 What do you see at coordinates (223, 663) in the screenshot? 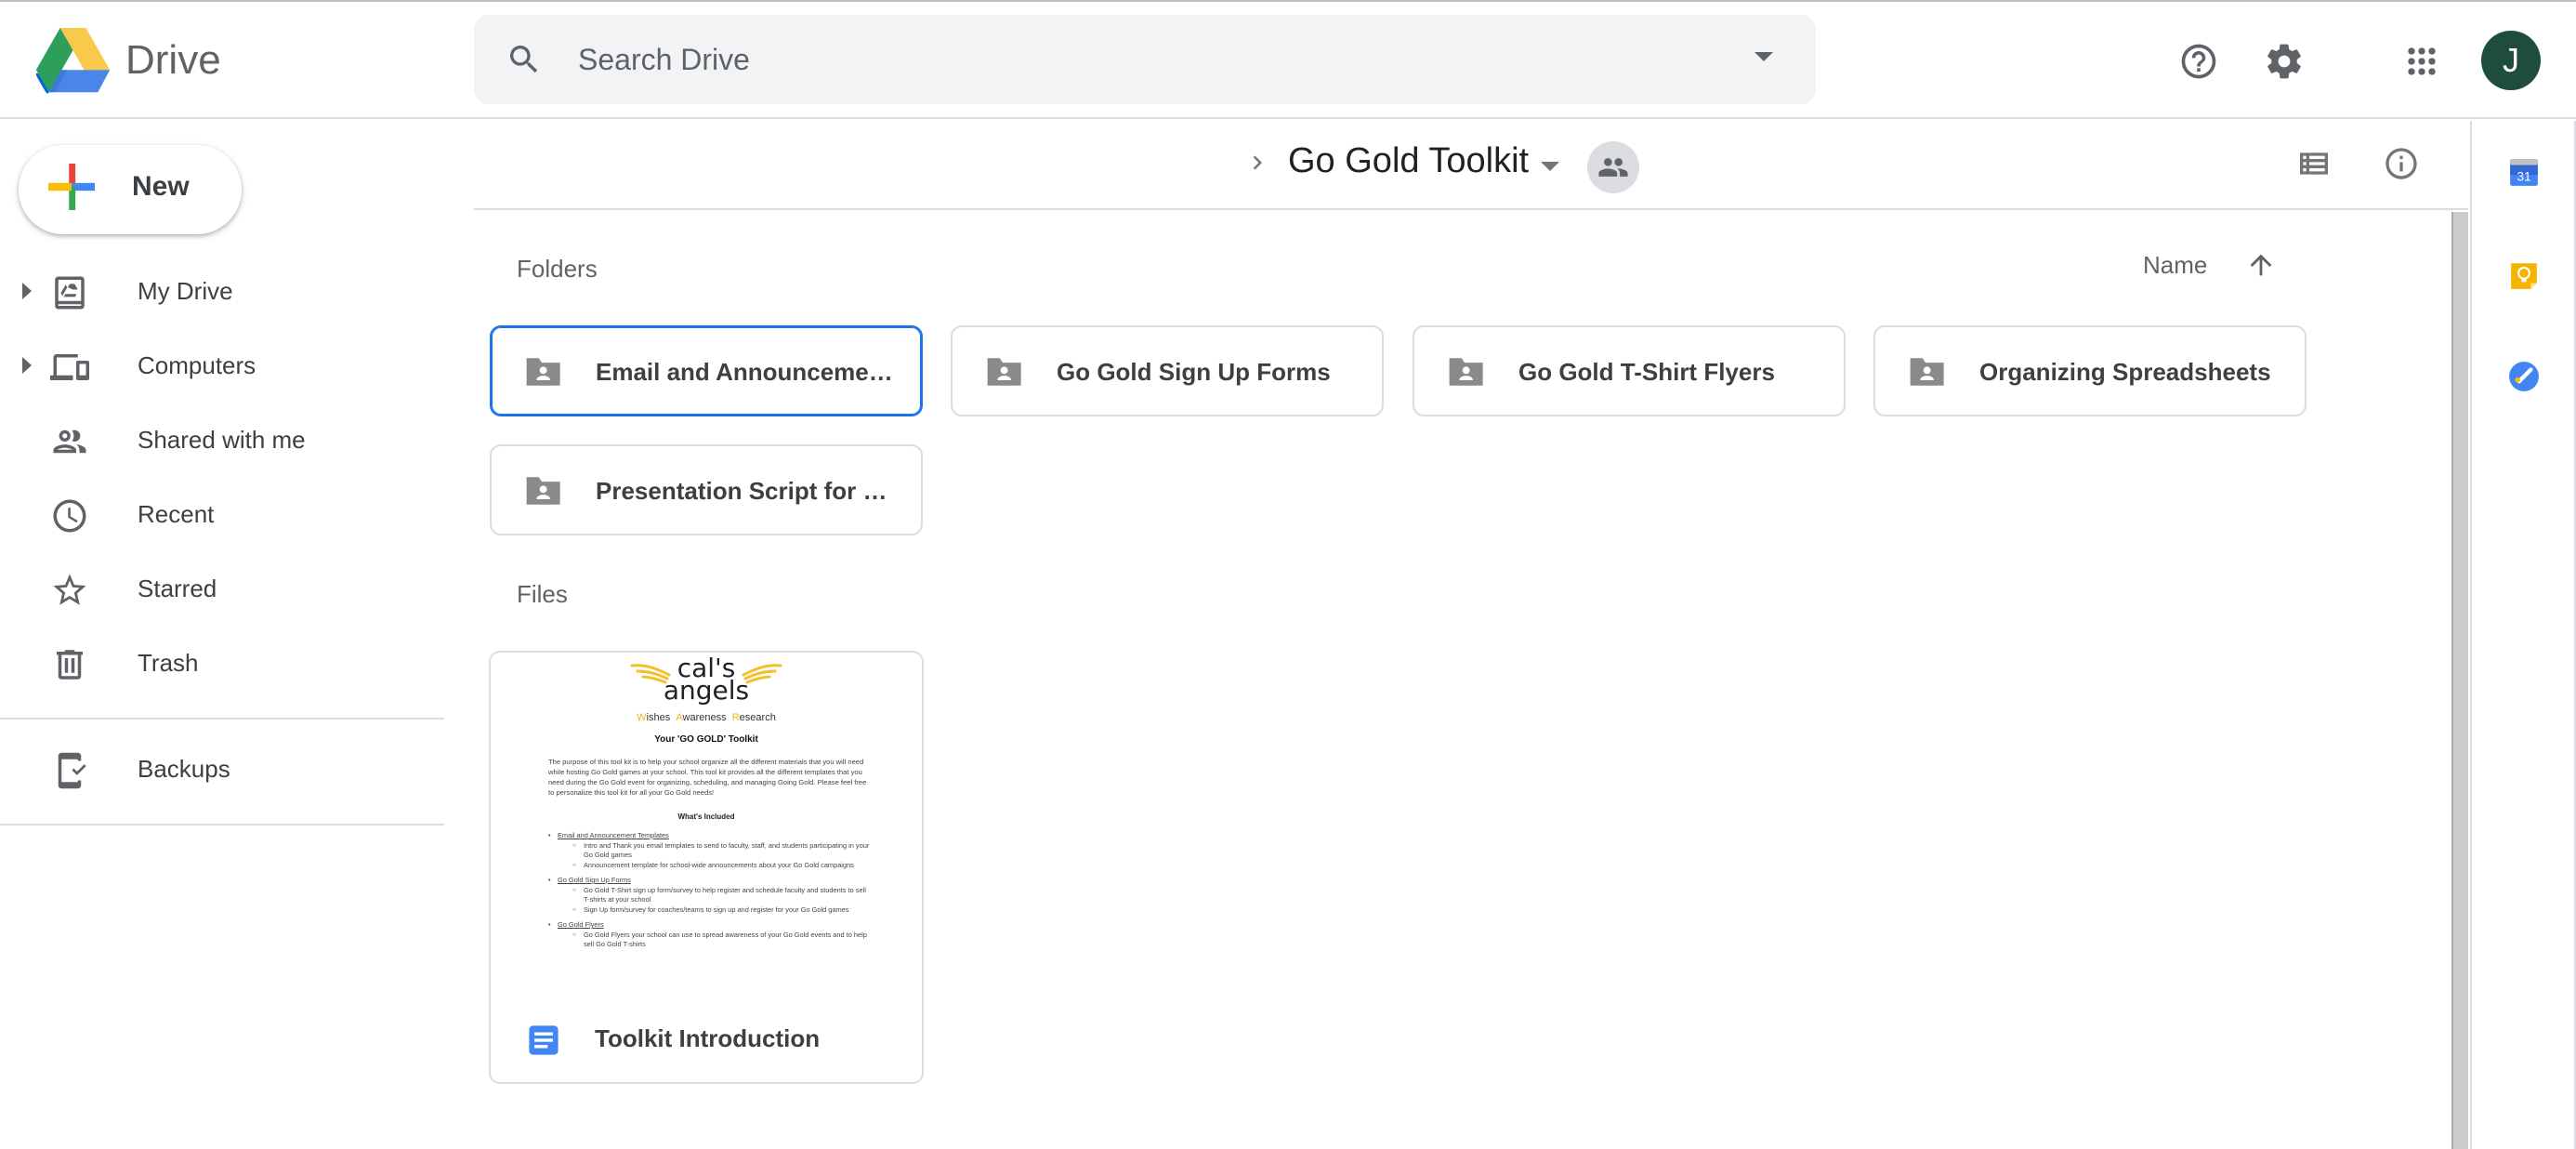
I see `sidebar-item-trash: Trash` at bounding box center [223, 663].